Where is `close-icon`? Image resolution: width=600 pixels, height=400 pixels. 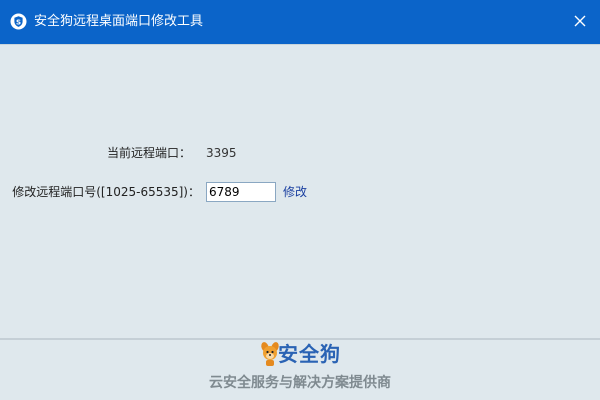 close-icon is located at coordinates (580, 22).